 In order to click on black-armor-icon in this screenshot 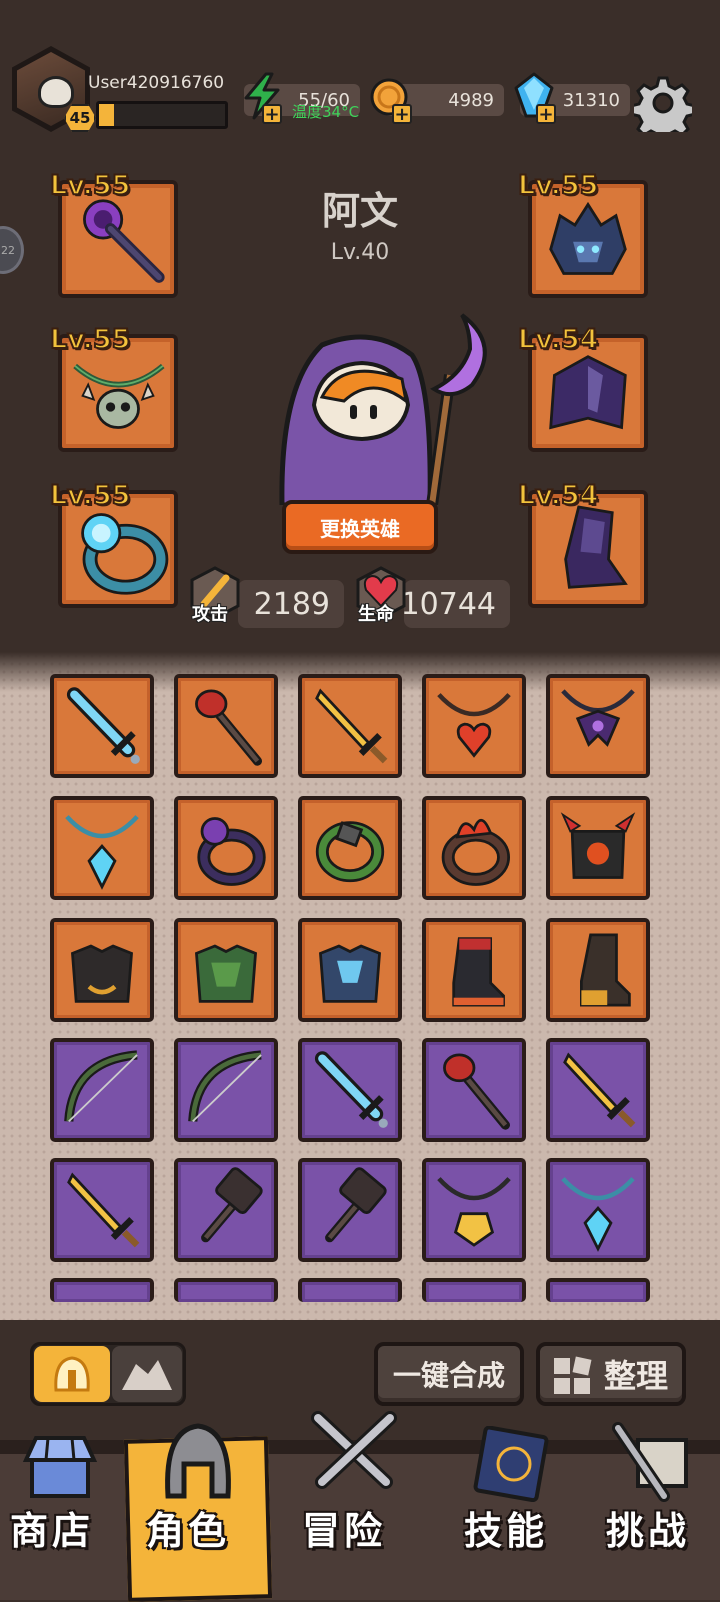, I will do `click(102, 973)`.